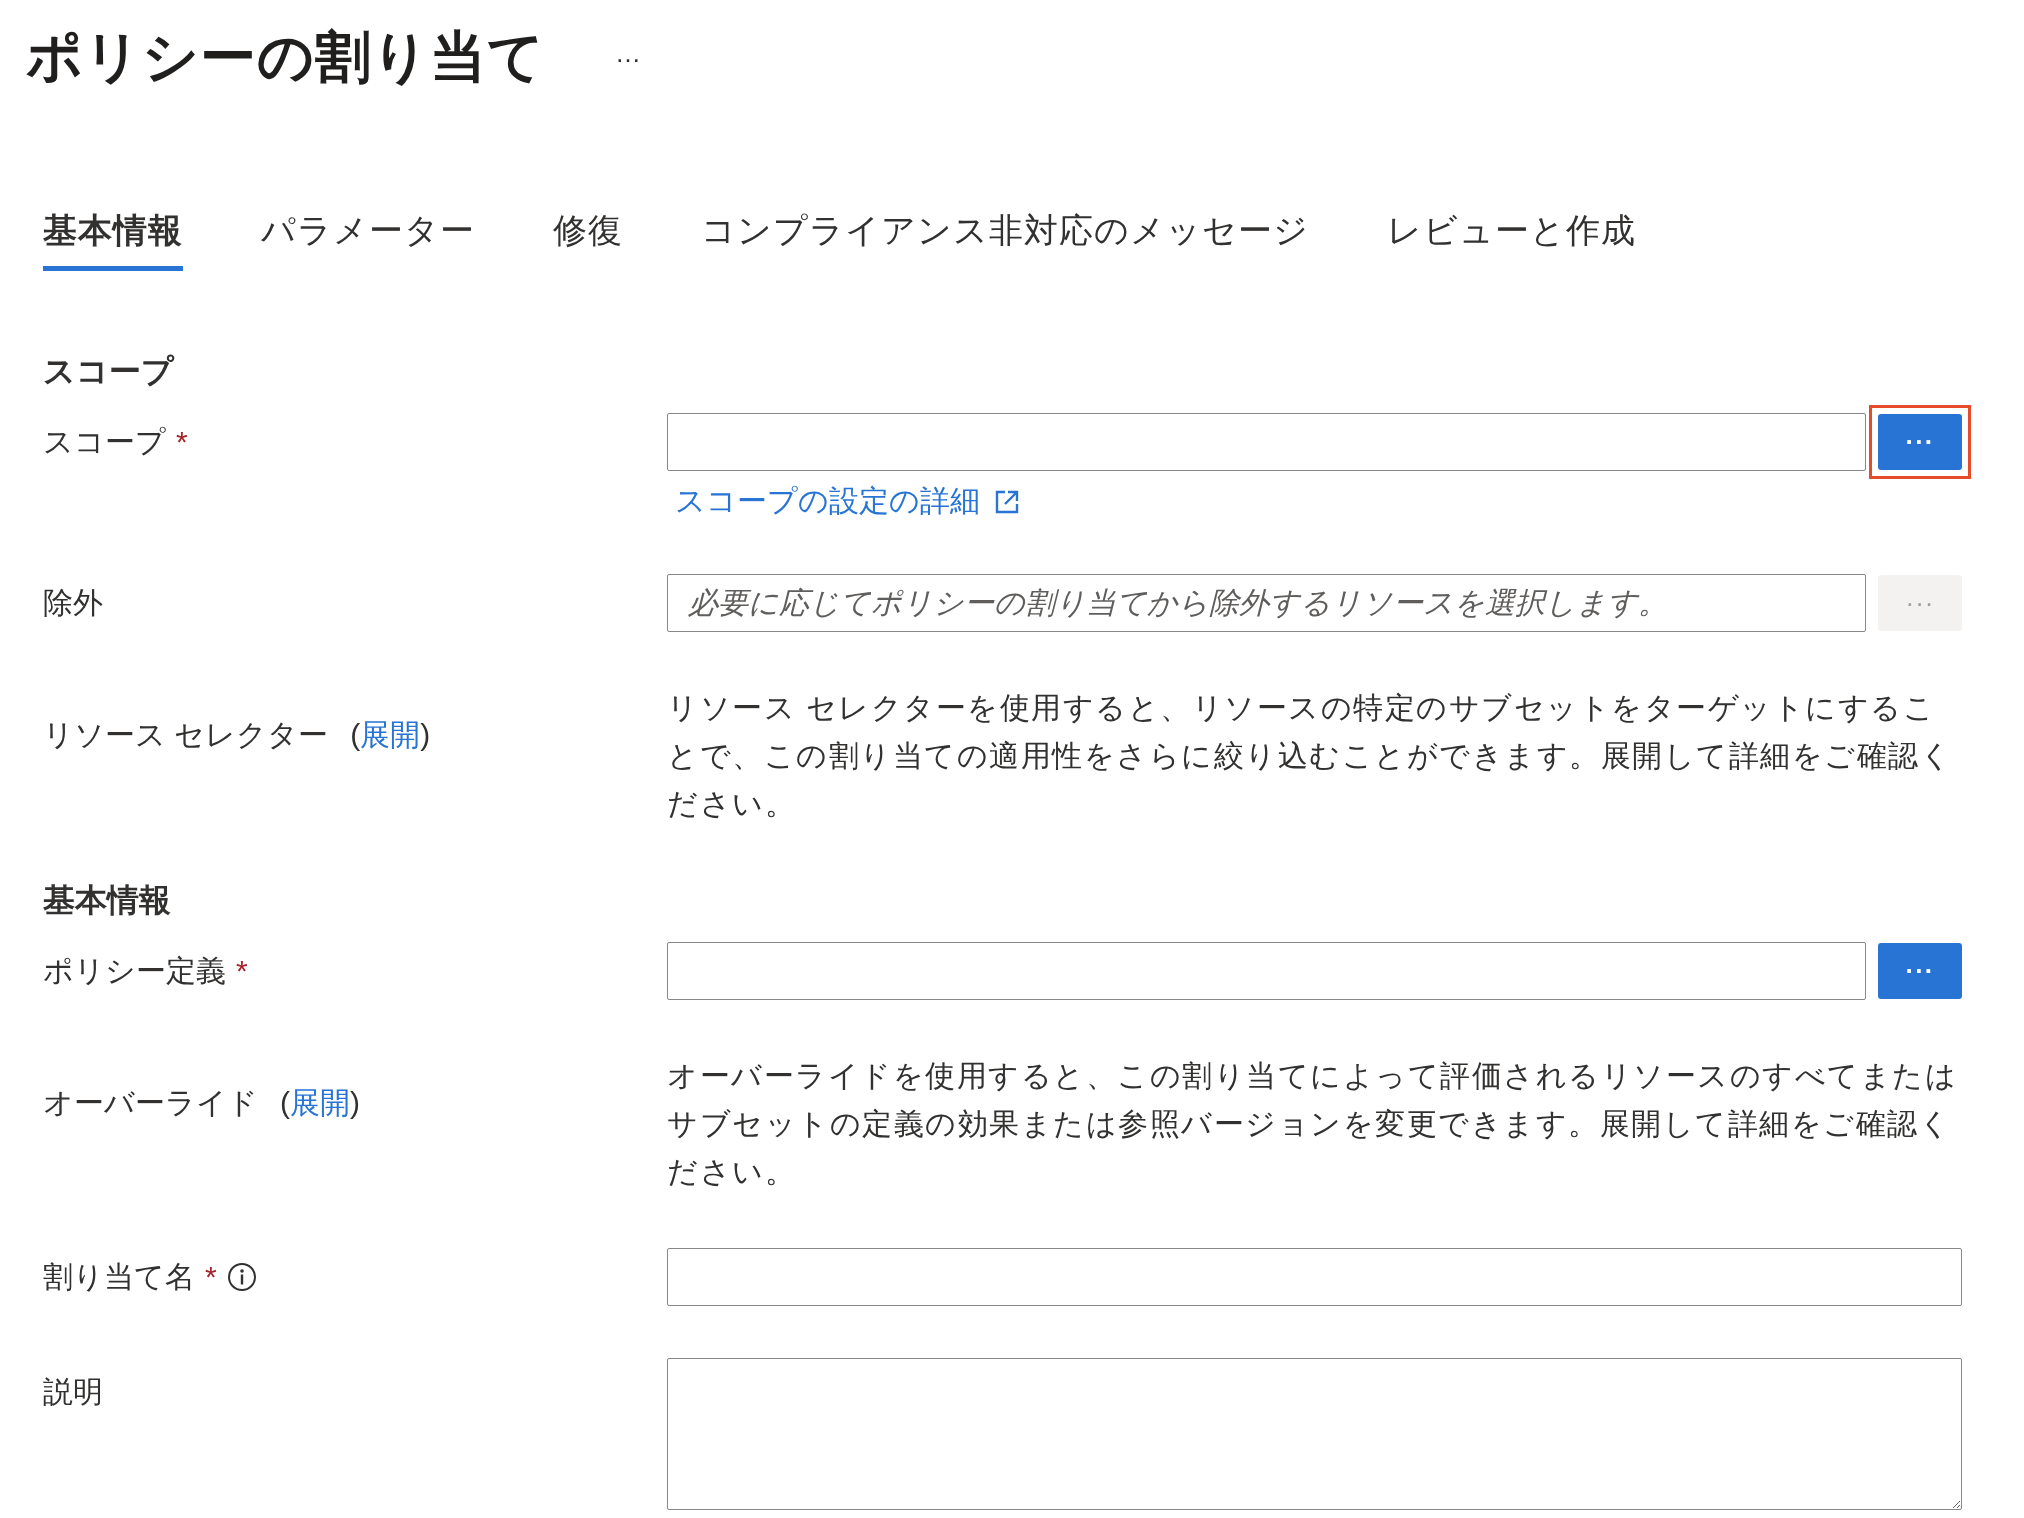  I want to click on section-heading: 基本情報, so click(107, 900).